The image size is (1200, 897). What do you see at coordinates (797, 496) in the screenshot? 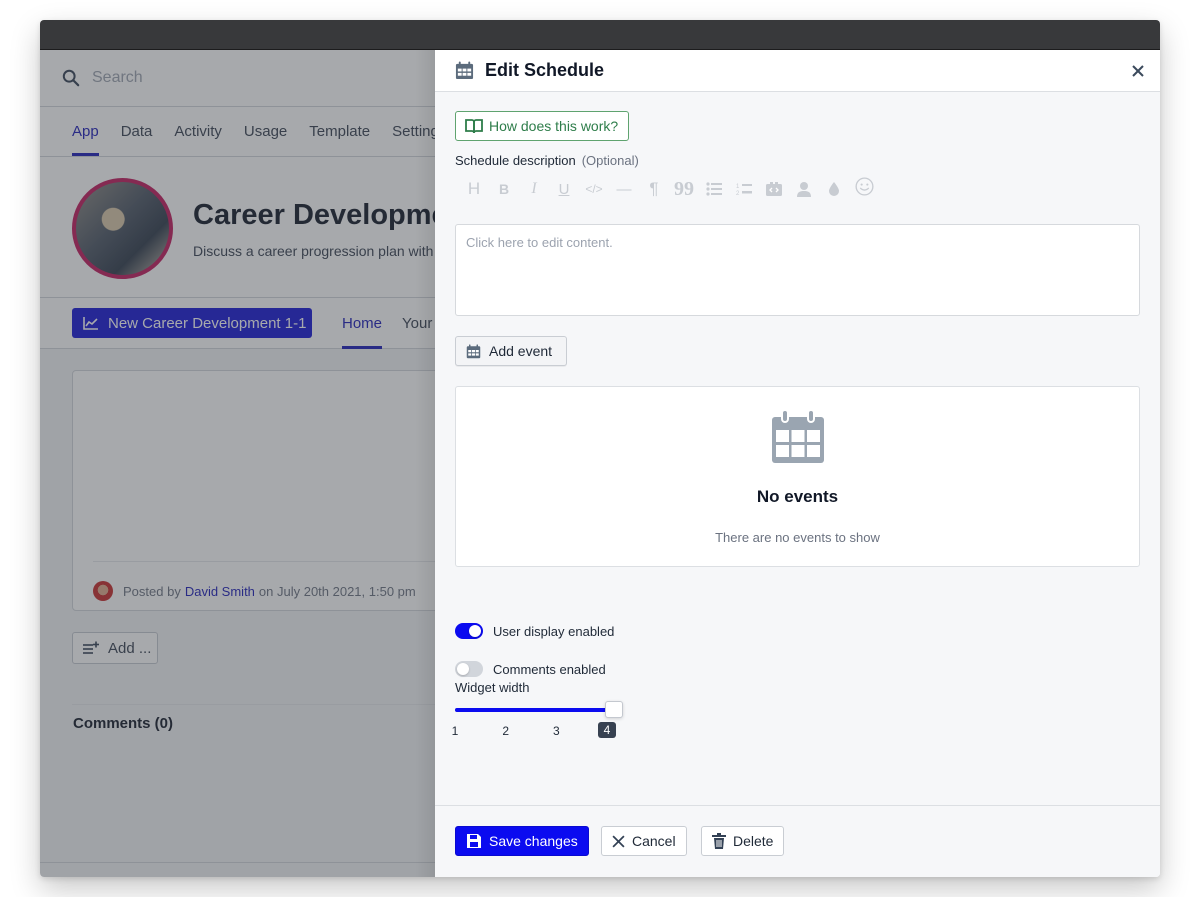
I see `empty-state-title: No events` at bounding box center [797, 496].